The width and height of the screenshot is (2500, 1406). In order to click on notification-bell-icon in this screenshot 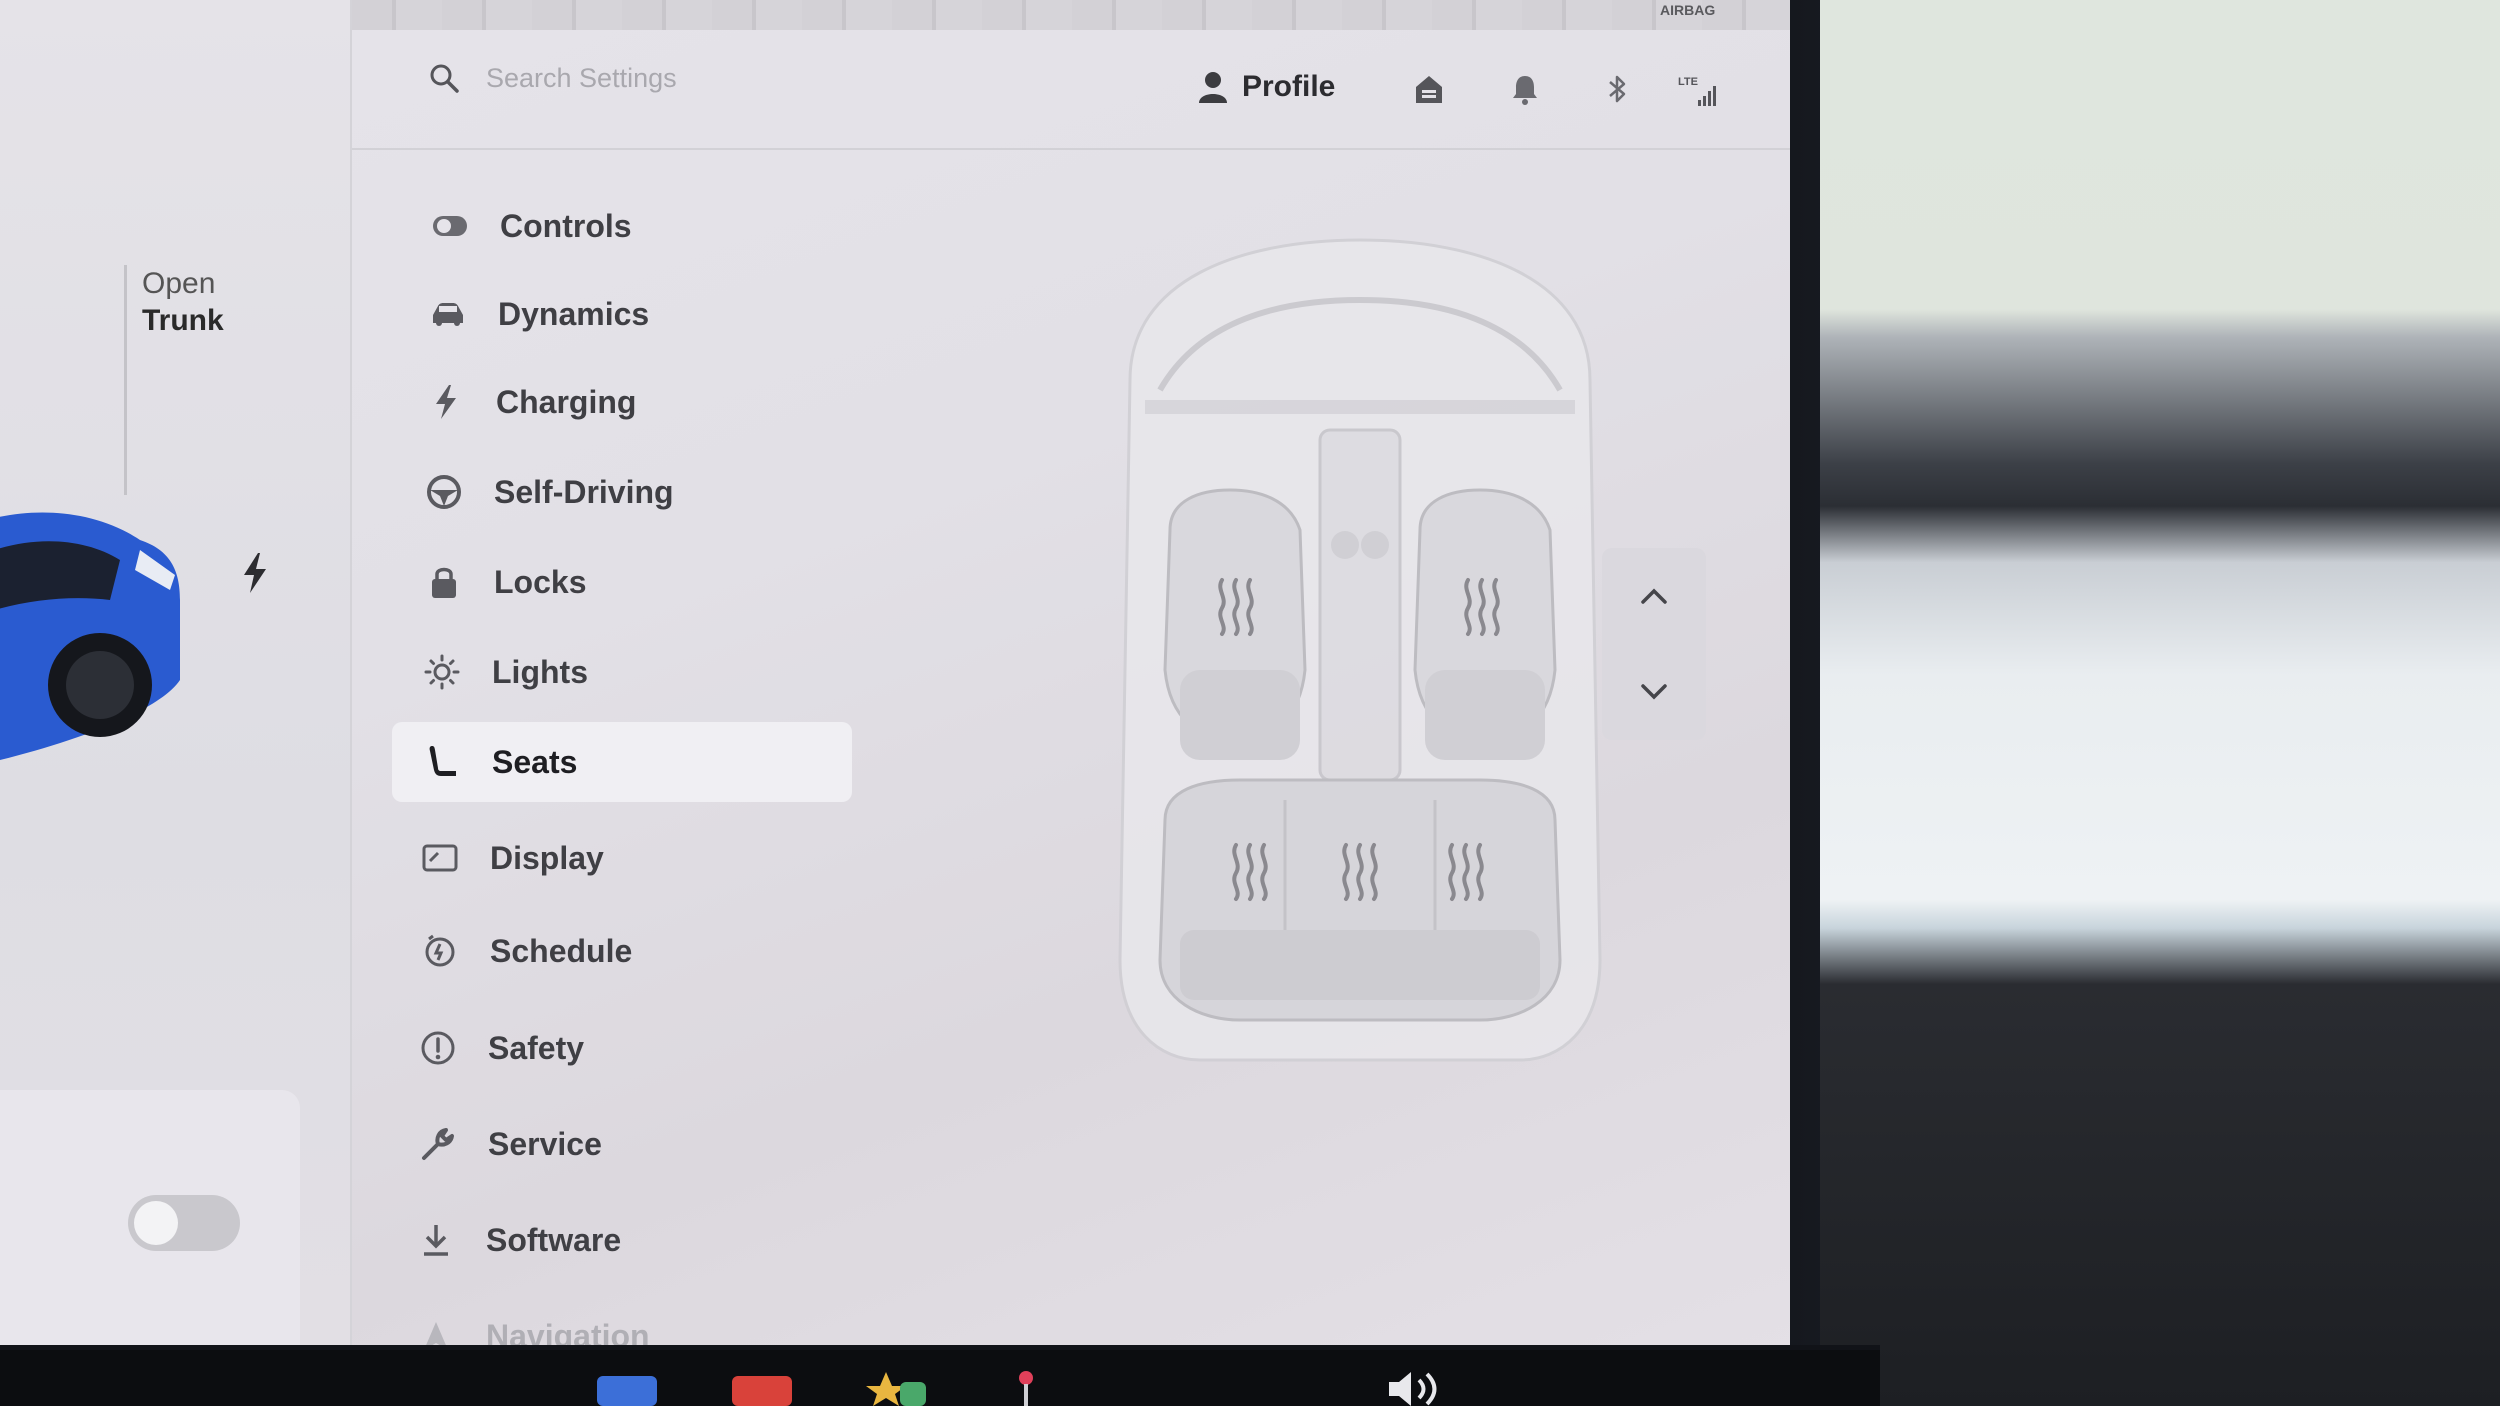, I will do `click(1525, 89)`.